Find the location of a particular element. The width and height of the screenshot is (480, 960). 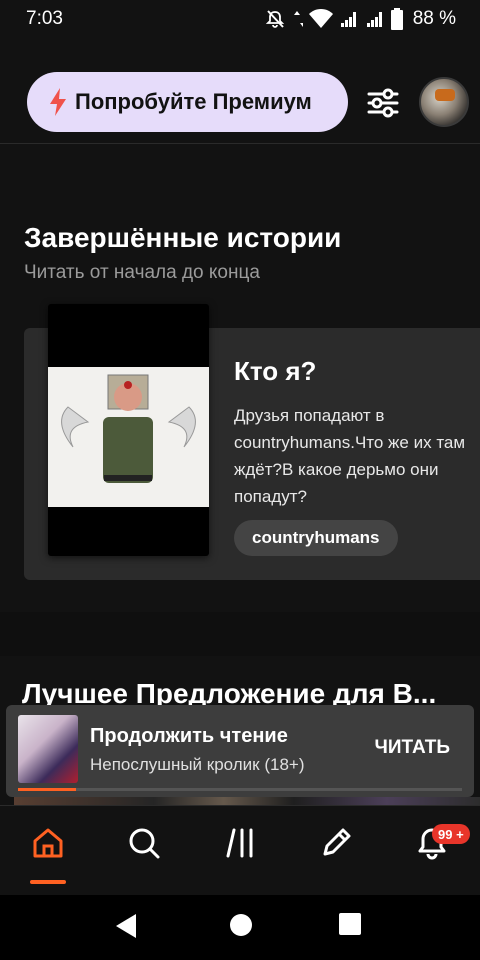

bottom-navigation: 99 + is located at coordinates (240, 850).